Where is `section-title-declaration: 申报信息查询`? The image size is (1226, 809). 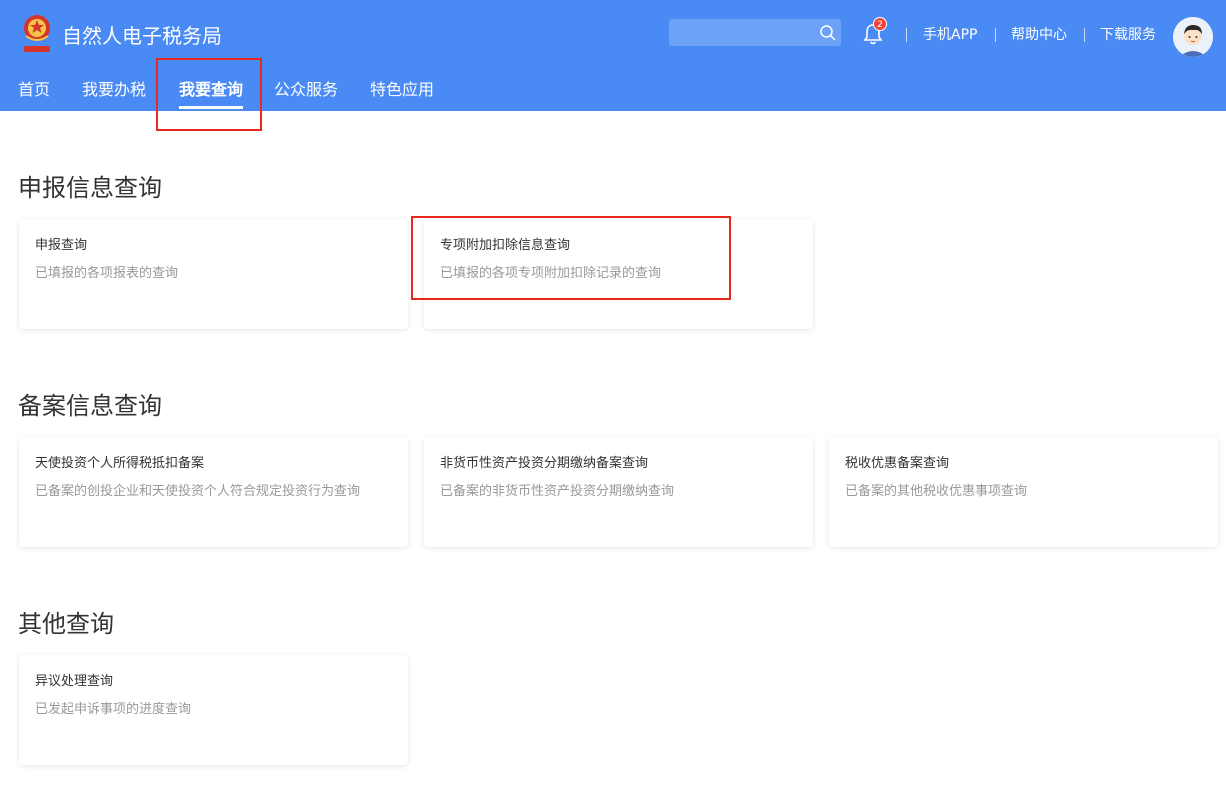 section-title-declaration: 申报信息查询 is located at coordinates (90, 188).